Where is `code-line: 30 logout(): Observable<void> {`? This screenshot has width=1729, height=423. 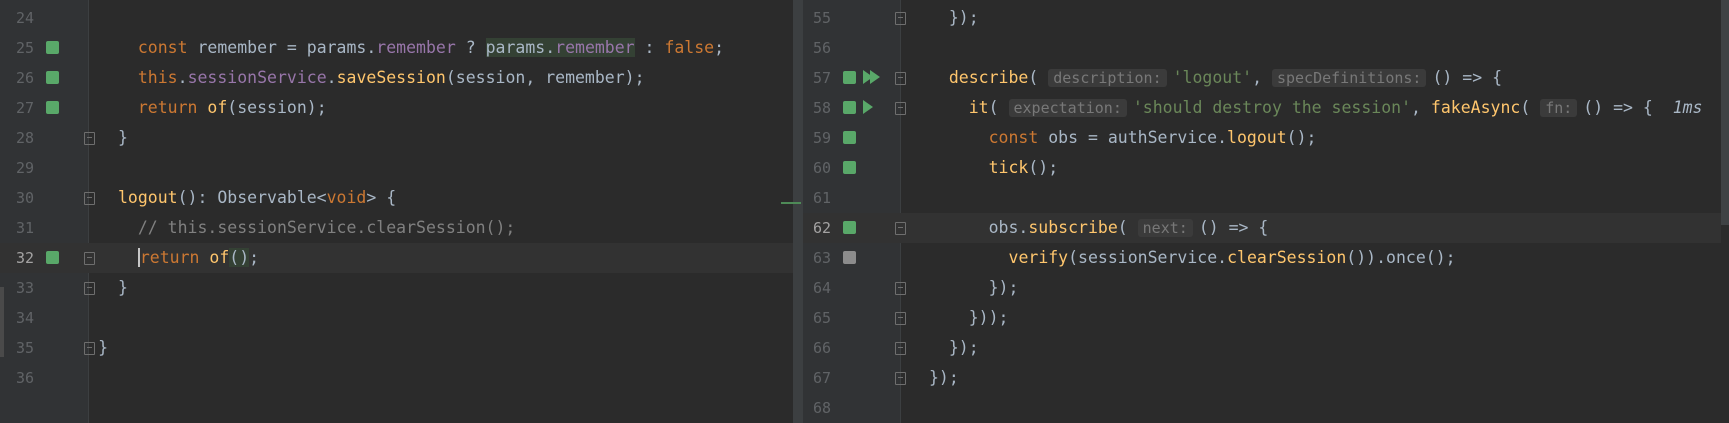 code-line: 30 logout(): Observable<void> { is located at coordinates (396, 198).